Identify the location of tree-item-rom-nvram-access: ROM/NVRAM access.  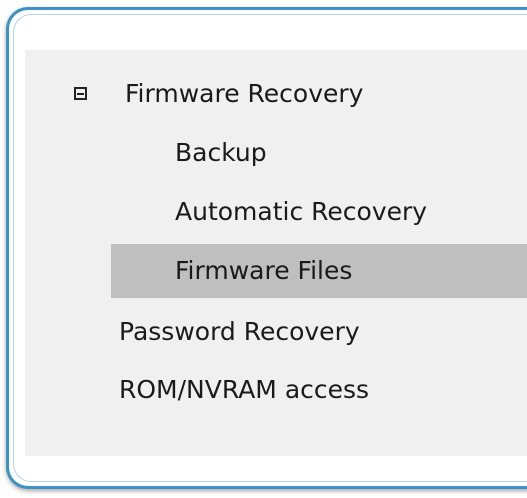
(244, 390).